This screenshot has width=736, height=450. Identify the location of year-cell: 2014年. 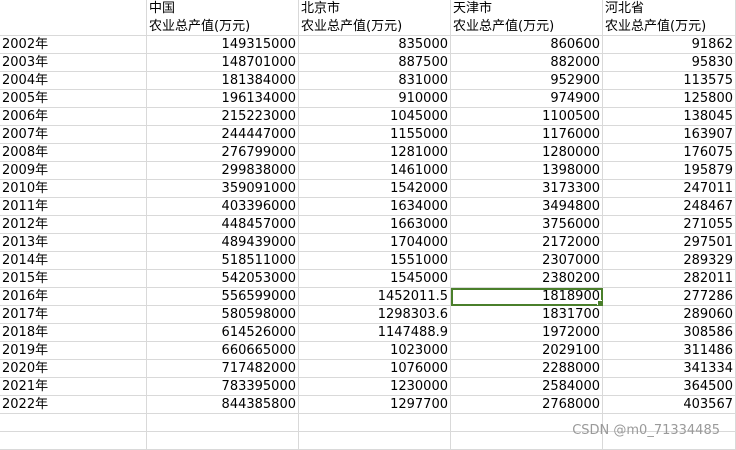
(73, 261).